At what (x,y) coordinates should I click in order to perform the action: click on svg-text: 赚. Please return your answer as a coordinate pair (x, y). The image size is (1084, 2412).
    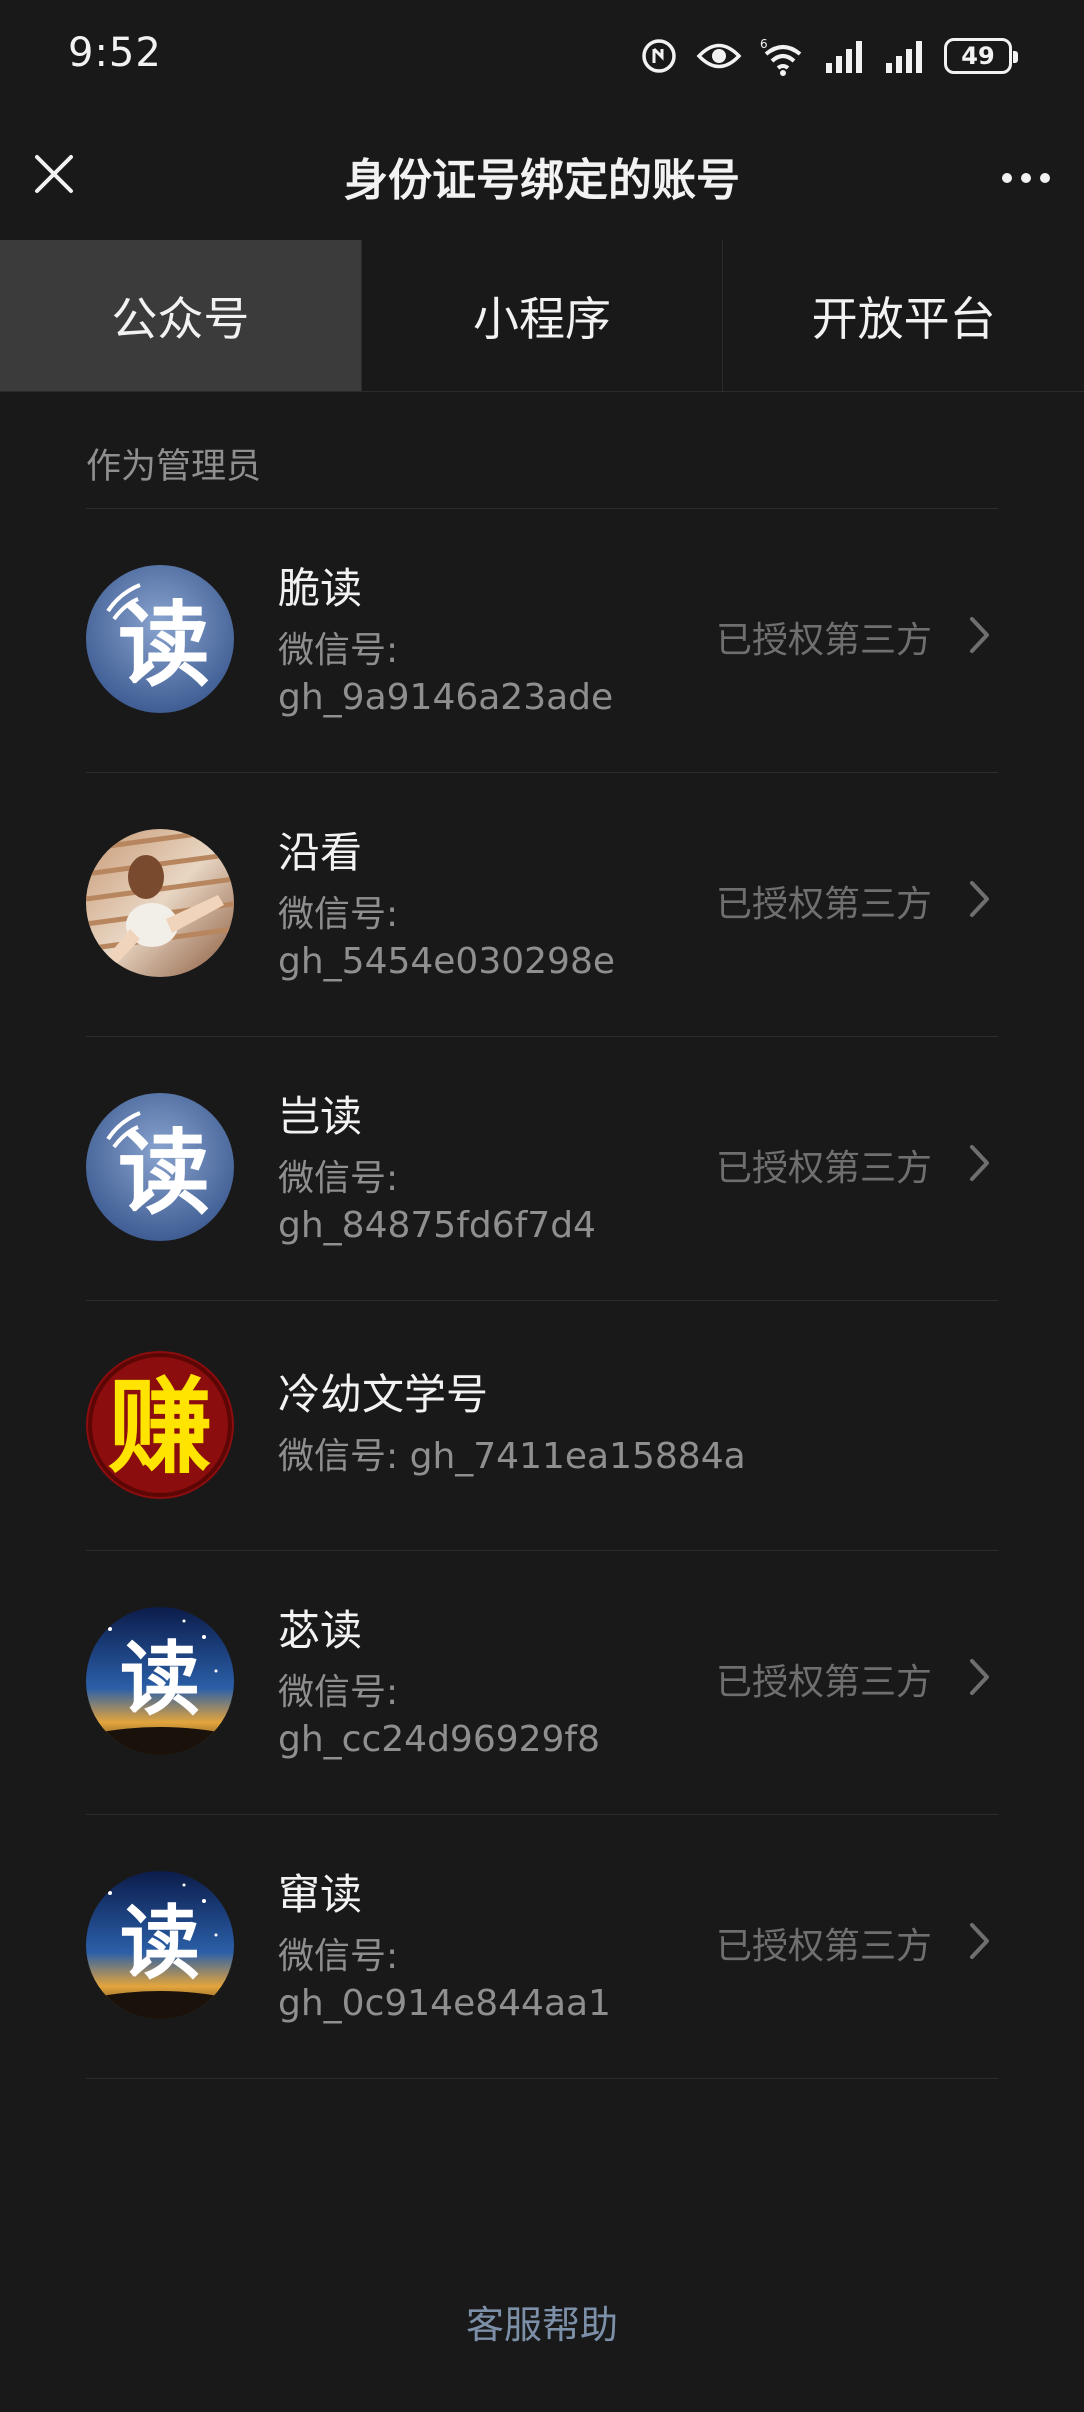
    Looking at the image, I should click on (160, 1426).